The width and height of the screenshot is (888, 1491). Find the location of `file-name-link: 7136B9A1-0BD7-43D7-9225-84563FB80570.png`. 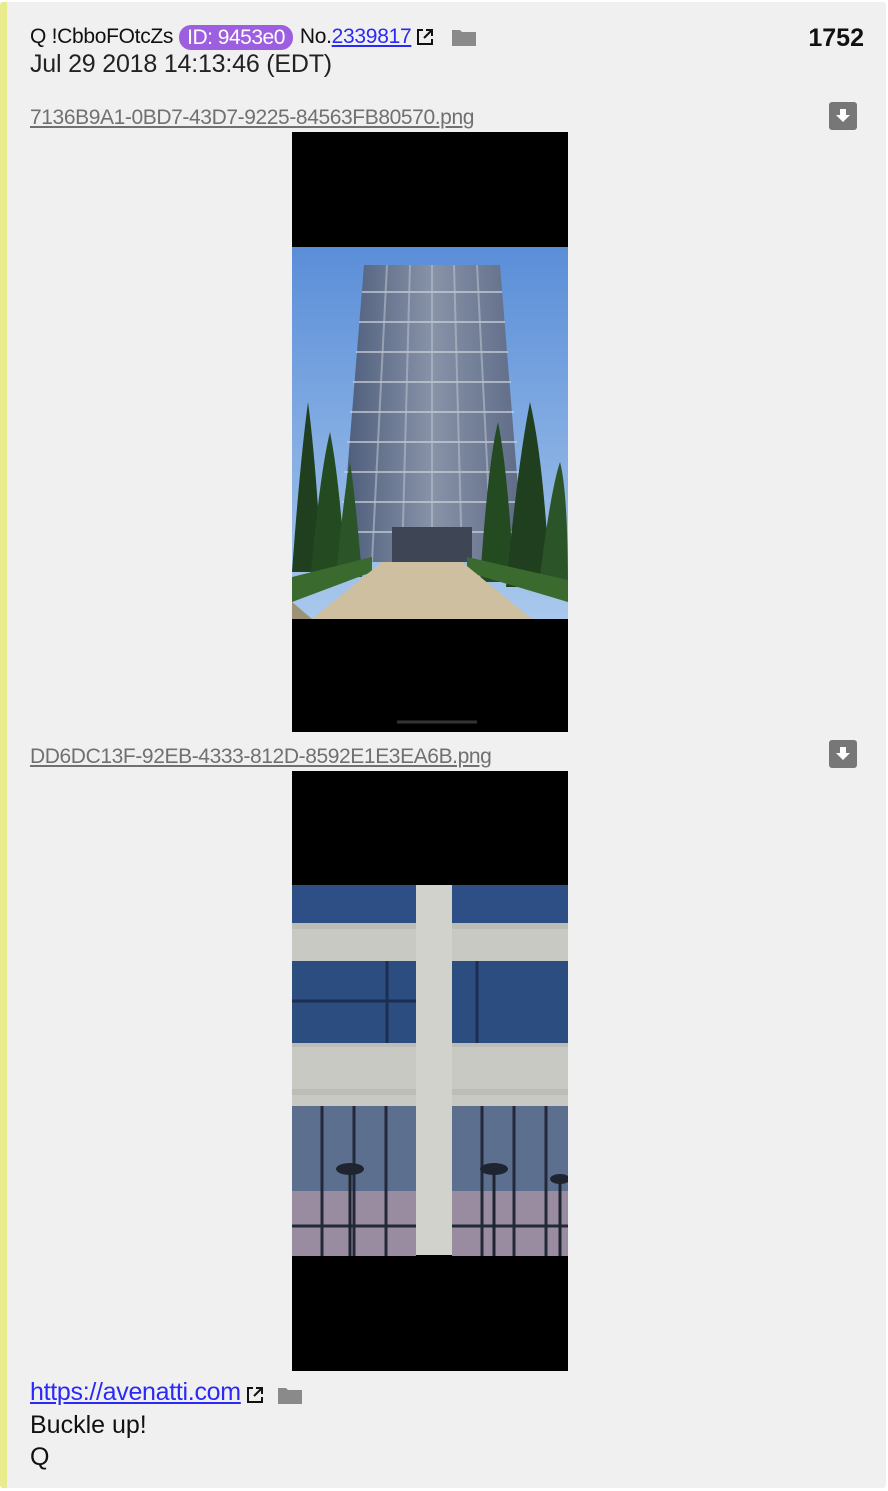

file-name-link: 7136B9A1-0BD7-43D7-9225-84563FB80570.png is located at coordinates (252, 118).